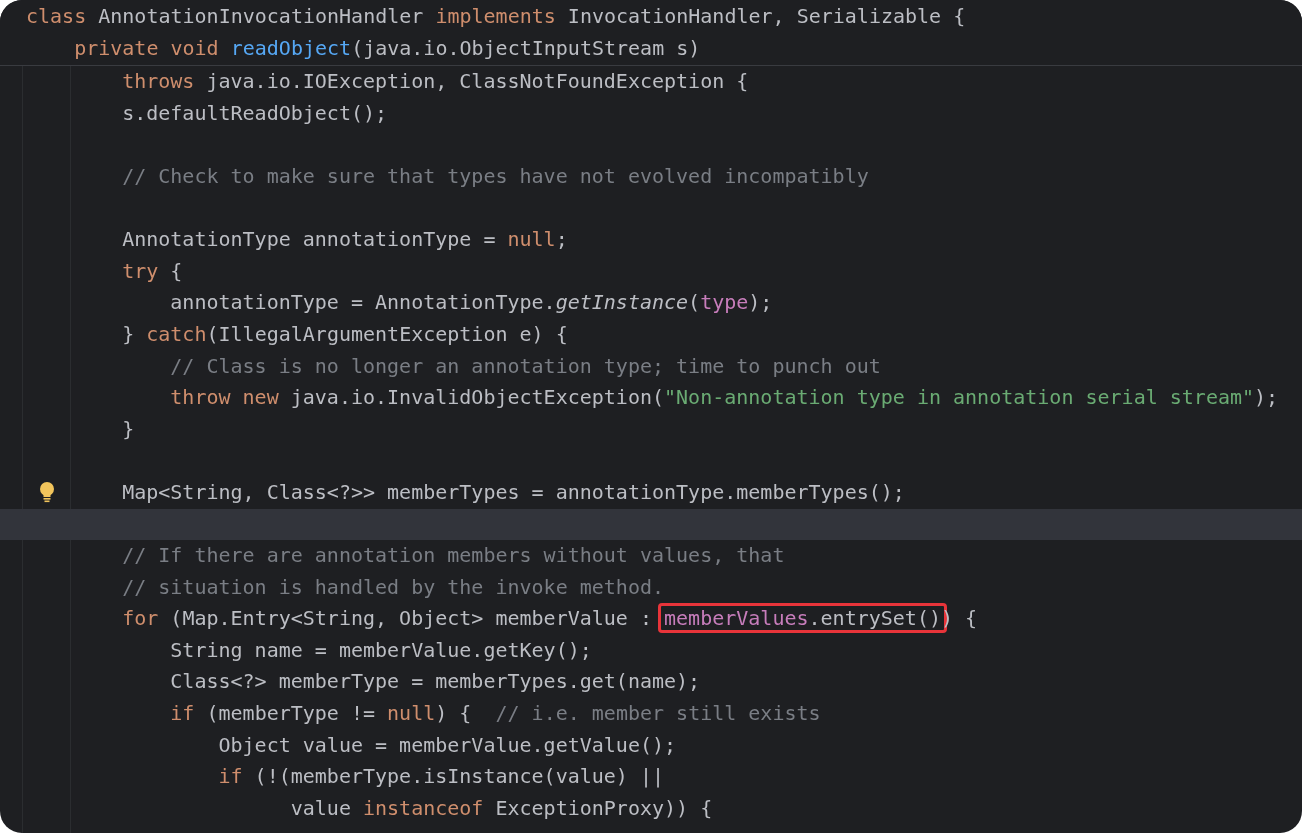 The width and height of the screenshot is (1302, 835). What do you see at coordinates (380, 650) in the screenshot?
I see `code-line: String name = memberValue.getKey();` at bounding box center [380, 650].